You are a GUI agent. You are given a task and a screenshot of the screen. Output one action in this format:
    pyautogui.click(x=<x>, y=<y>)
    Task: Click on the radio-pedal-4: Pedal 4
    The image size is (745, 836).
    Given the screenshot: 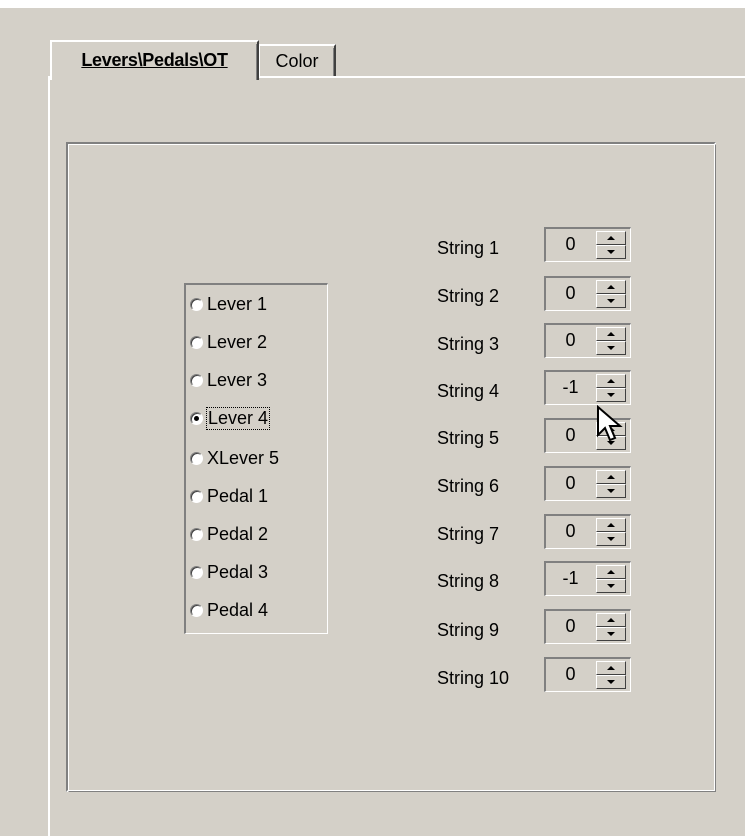 What is the action you would take?
    pyautogui.click(x=229, y=610)
    